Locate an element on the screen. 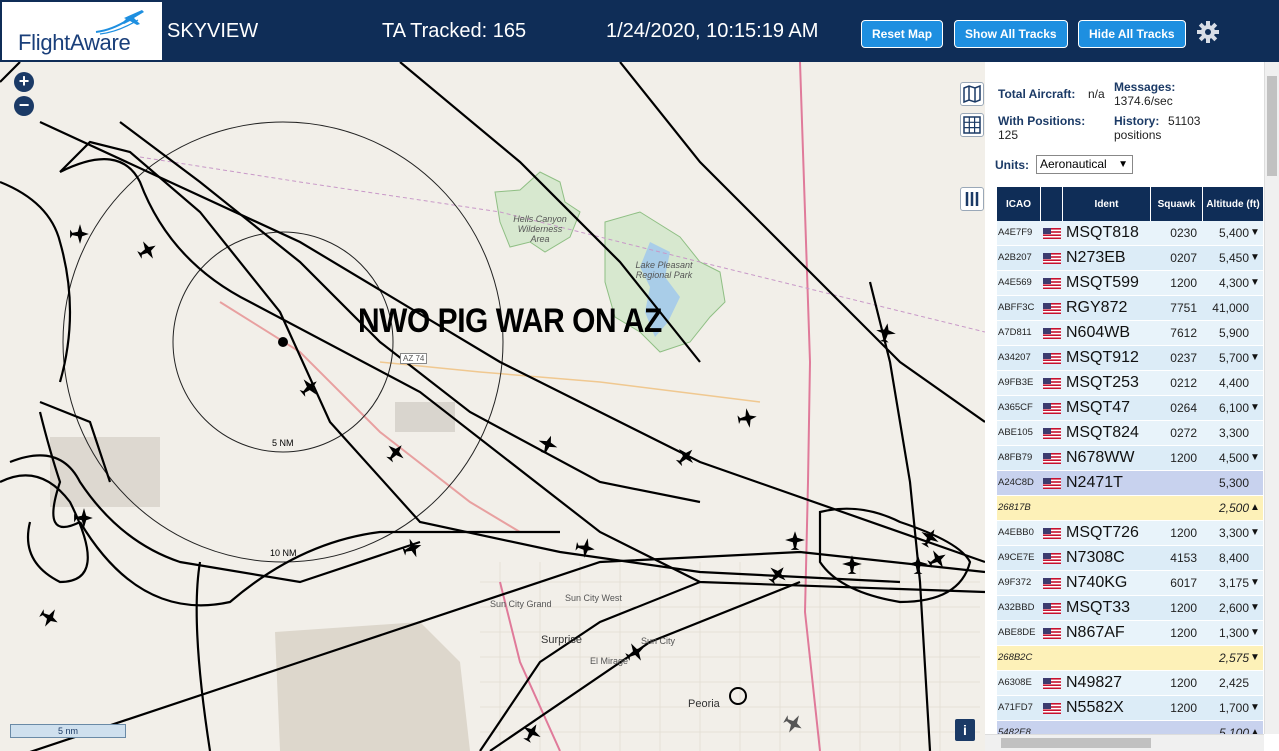  table-row: A71FD7 N5582X 1200 1,700 ▼ is located at coordinates (1130, 708).